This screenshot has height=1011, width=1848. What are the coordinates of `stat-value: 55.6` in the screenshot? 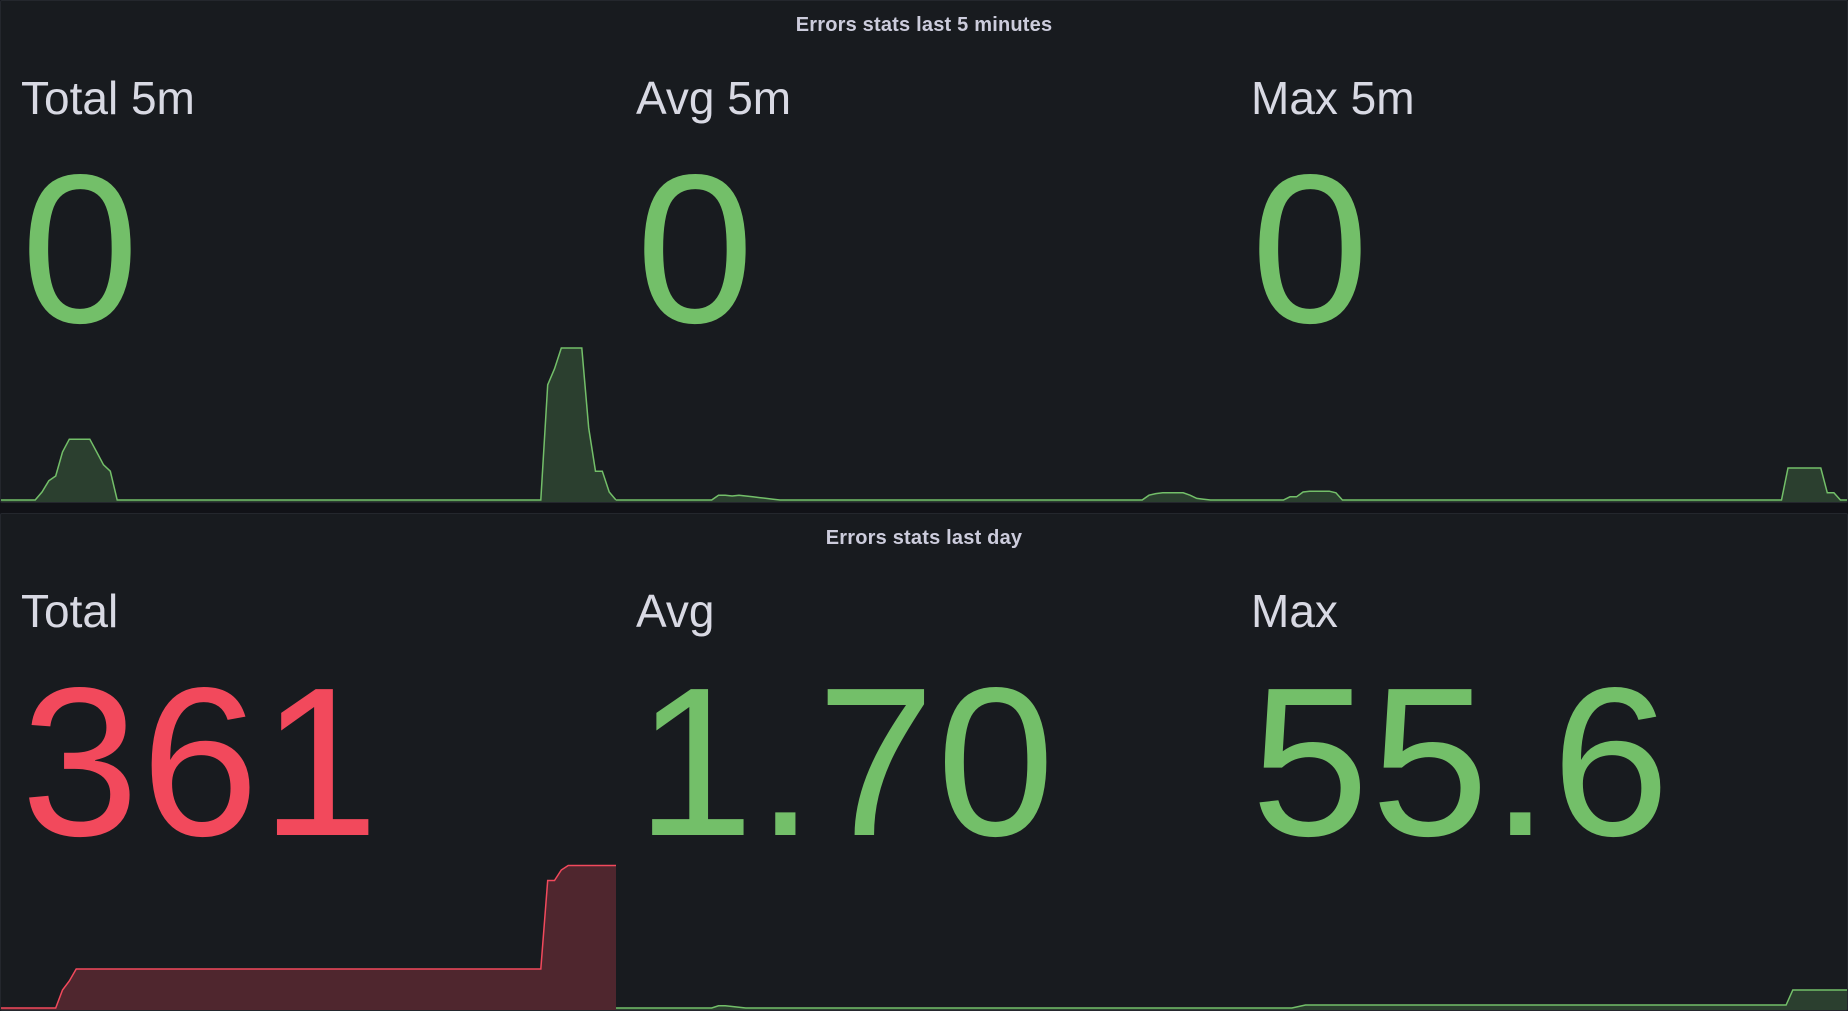 It's located at (1461, 761).